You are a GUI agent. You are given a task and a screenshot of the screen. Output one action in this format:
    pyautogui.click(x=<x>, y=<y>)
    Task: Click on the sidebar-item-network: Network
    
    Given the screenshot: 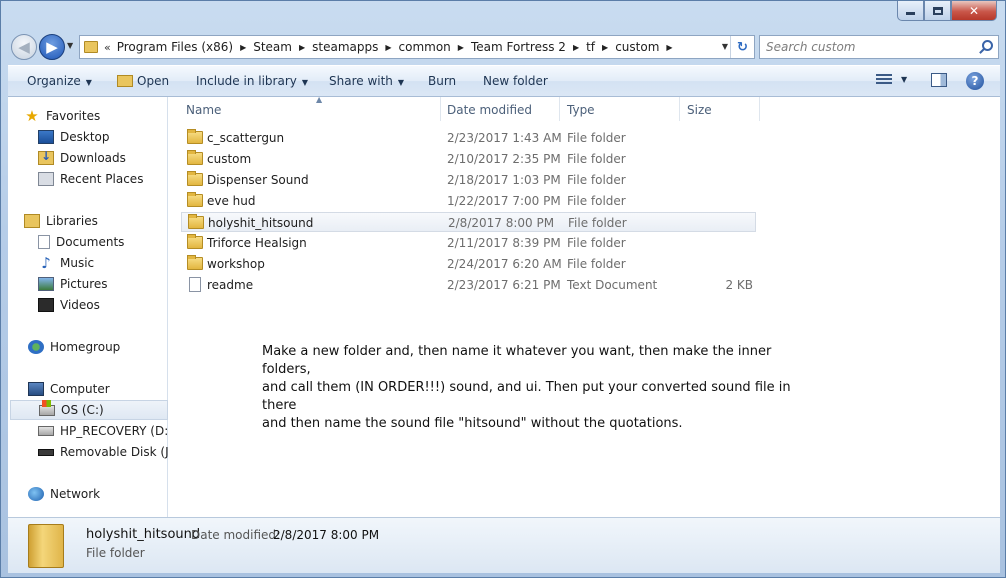 What is the action you would take?
    pyautogui.click(x=107, y=494)
    